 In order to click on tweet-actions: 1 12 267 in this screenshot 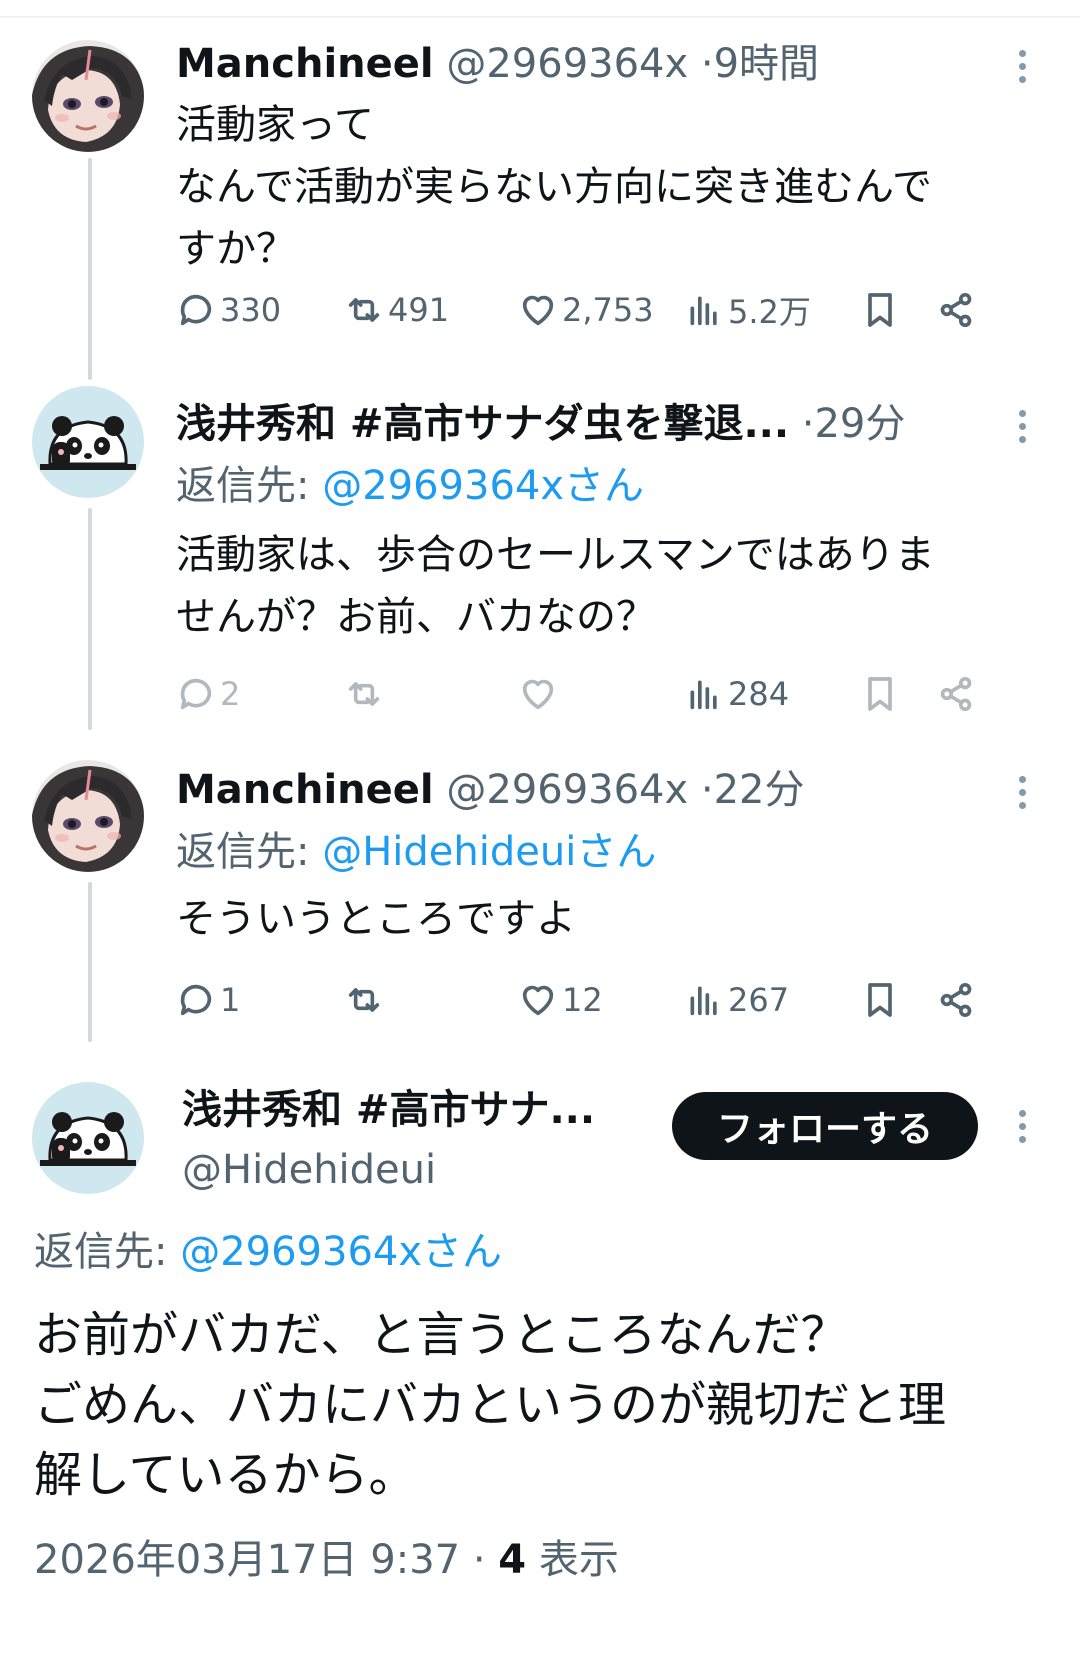, I will do `click(606, 1000)`.